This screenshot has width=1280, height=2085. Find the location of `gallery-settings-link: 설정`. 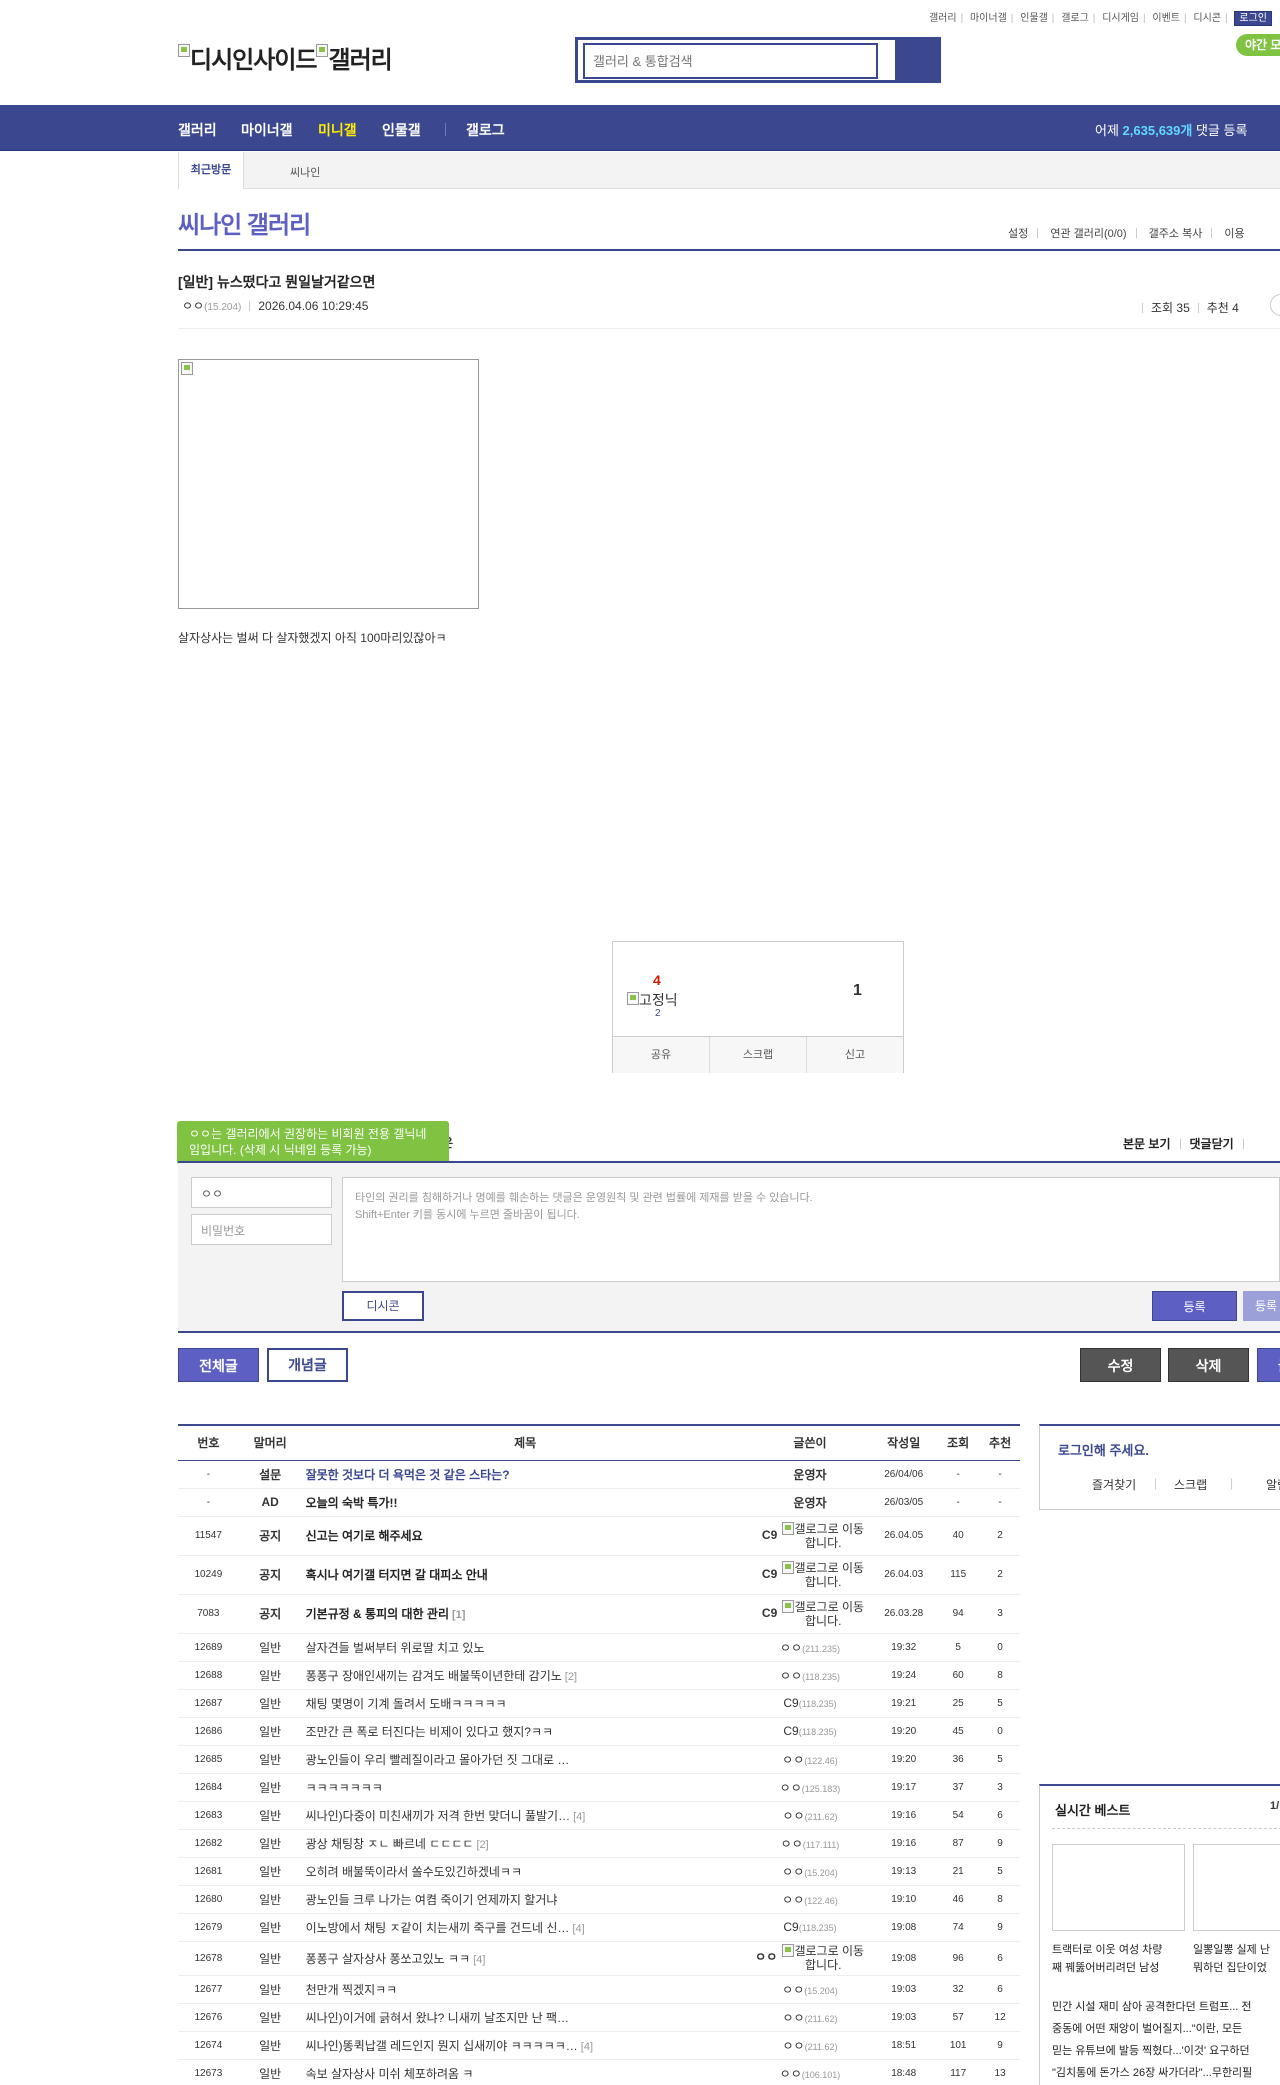

gallery-settings-link: 설정 is located at coordinates (1018, 234).